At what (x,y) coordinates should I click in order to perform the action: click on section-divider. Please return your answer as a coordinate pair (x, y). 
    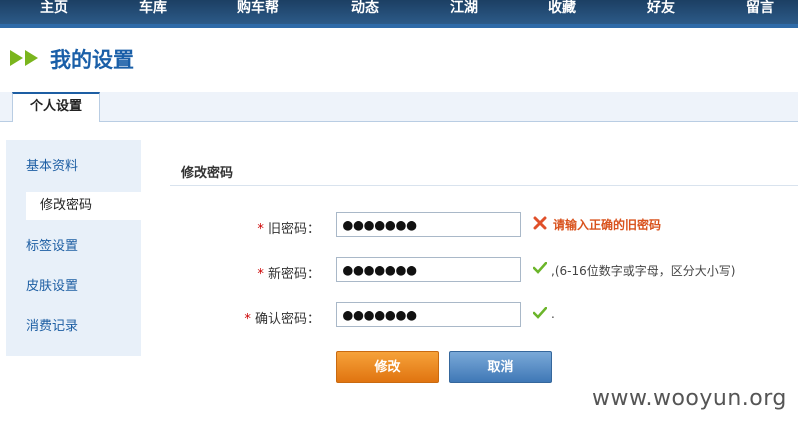
    Looking at the image, I should click on (484, 185).